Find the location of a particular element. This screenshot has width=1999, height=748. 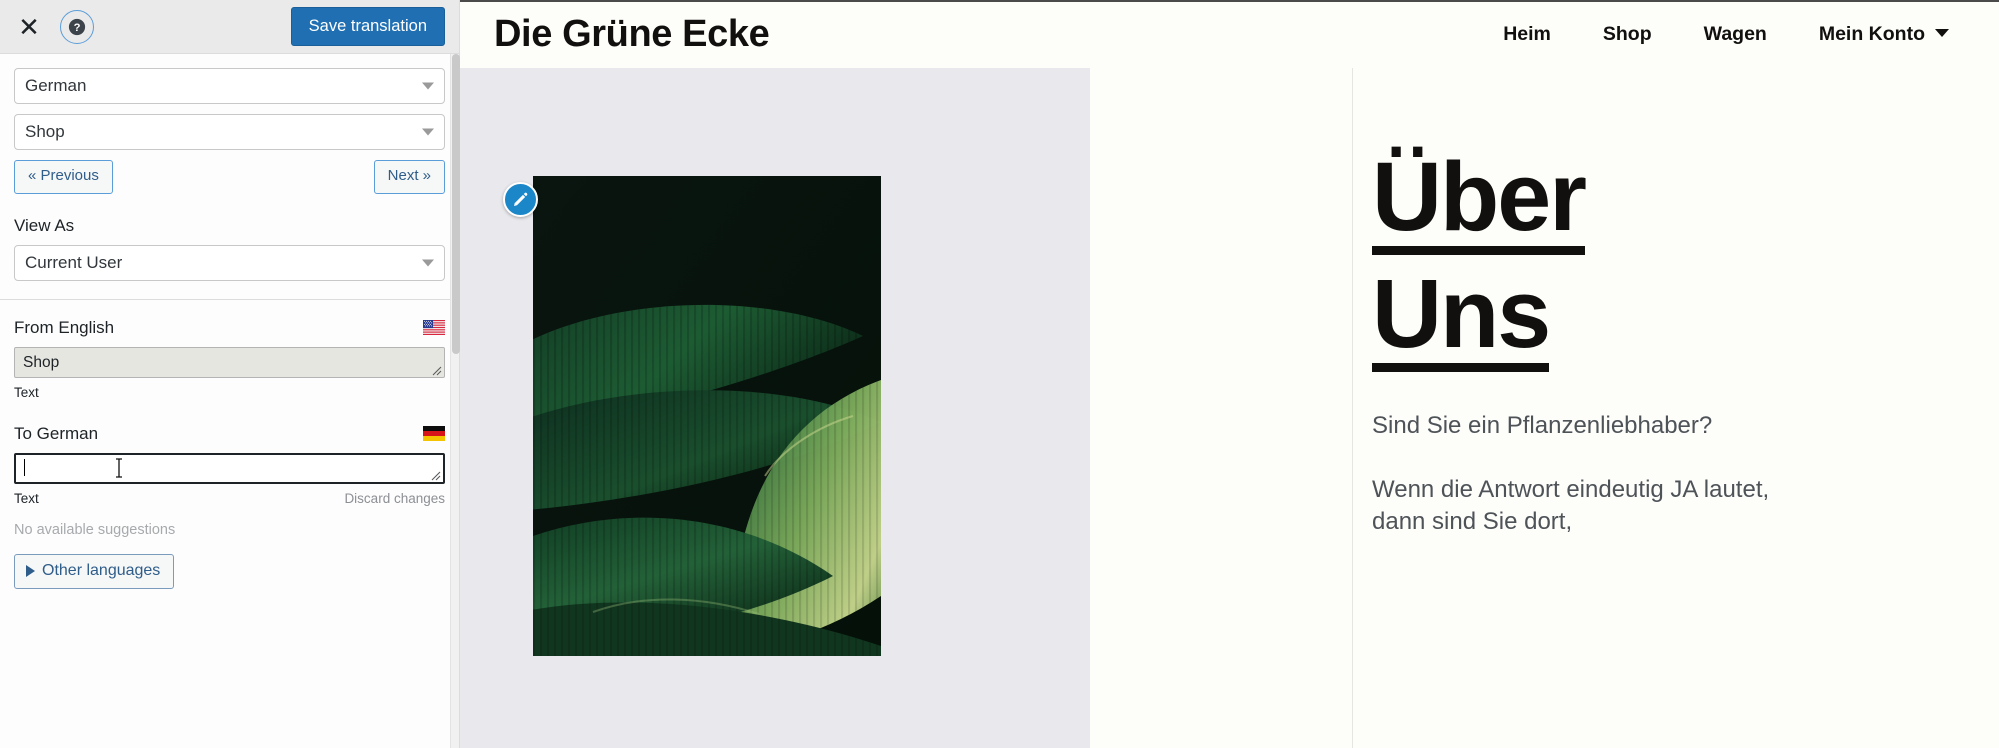

about-heading-line-1-text: Über is located at coordinates (1479, 202).